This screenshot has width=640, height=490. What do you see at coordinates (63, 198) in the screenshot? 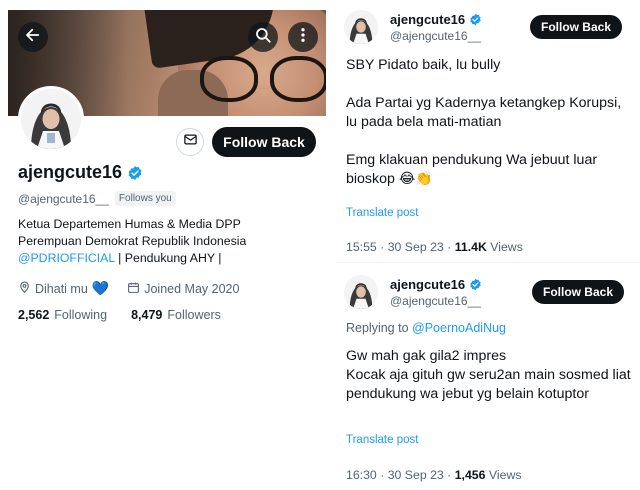
I see `profile-handle: @ajengcute16__` at bounding box center [63, 198].